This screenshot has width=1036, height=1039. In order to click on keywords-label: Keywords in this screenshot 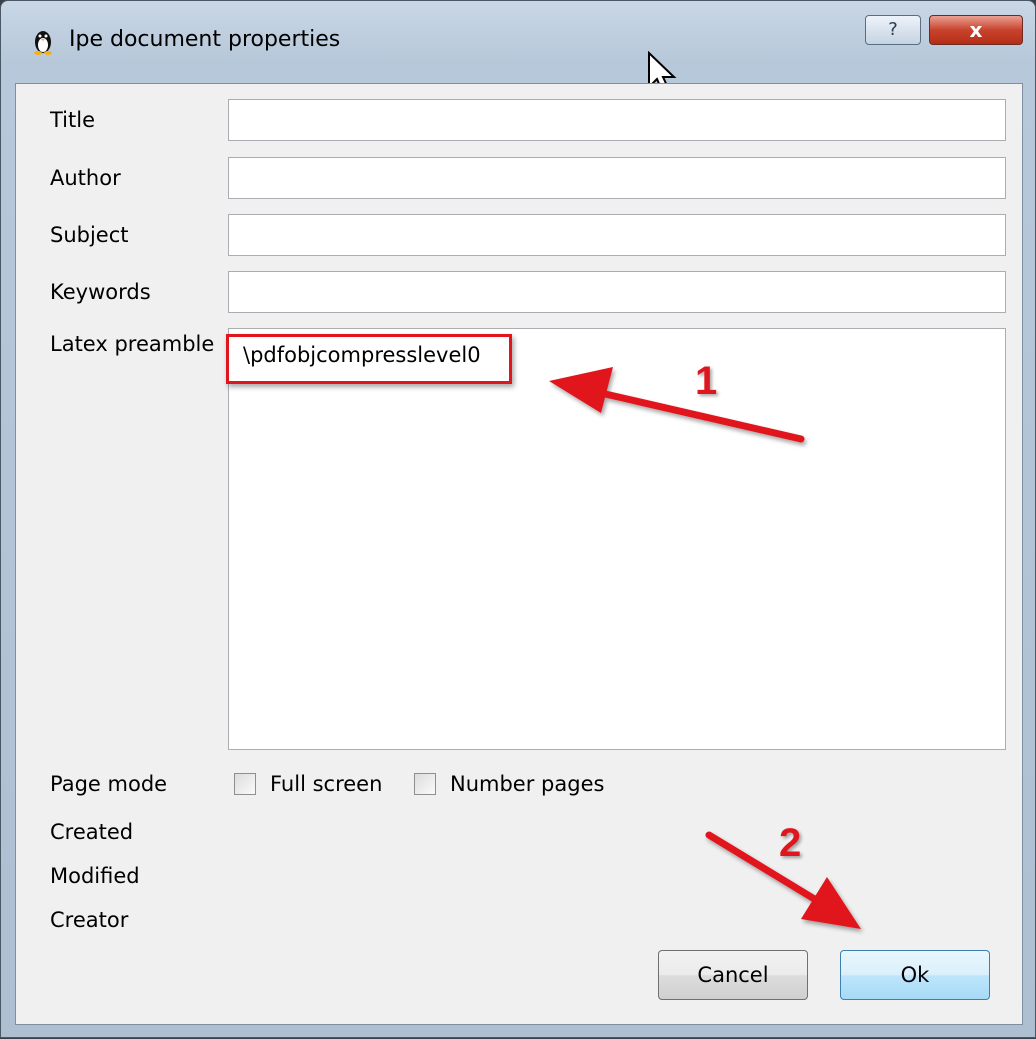, I will do `click(100, 292)`.